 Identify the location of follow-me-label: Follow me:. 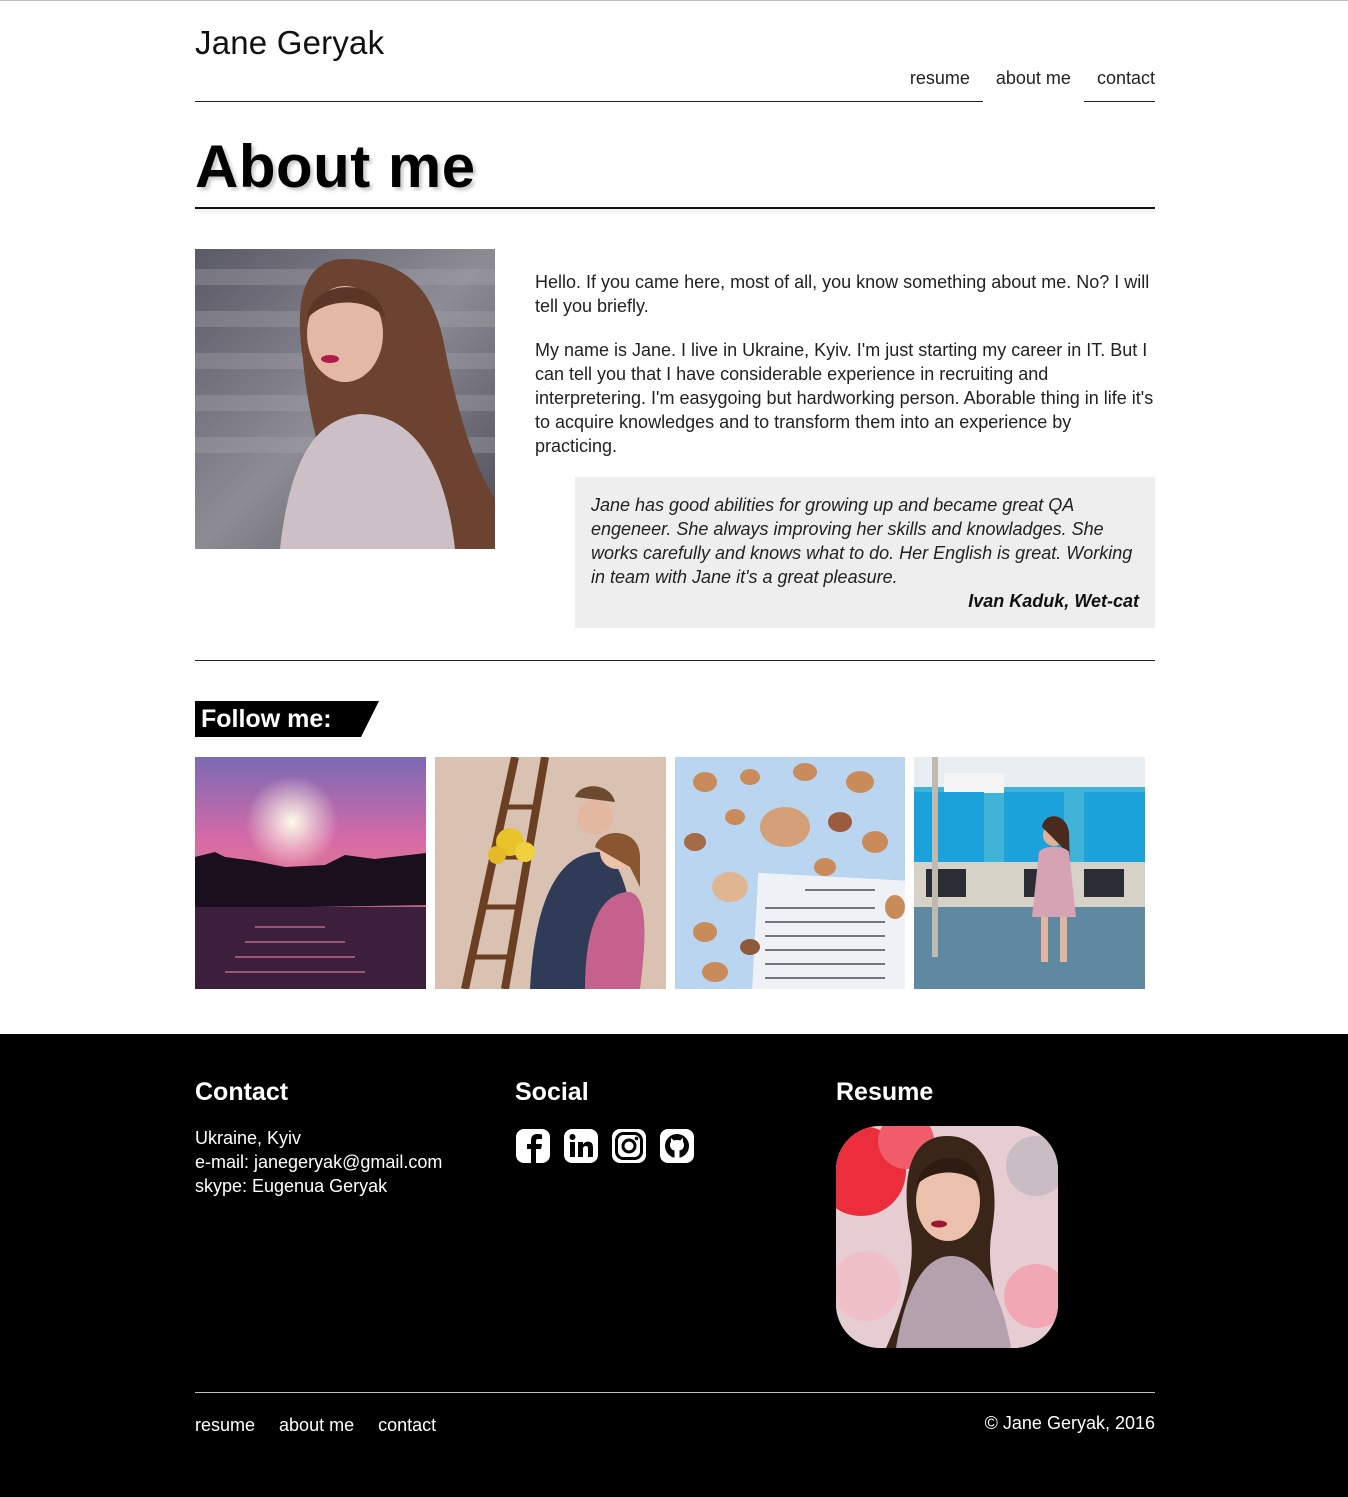
(266, 719).